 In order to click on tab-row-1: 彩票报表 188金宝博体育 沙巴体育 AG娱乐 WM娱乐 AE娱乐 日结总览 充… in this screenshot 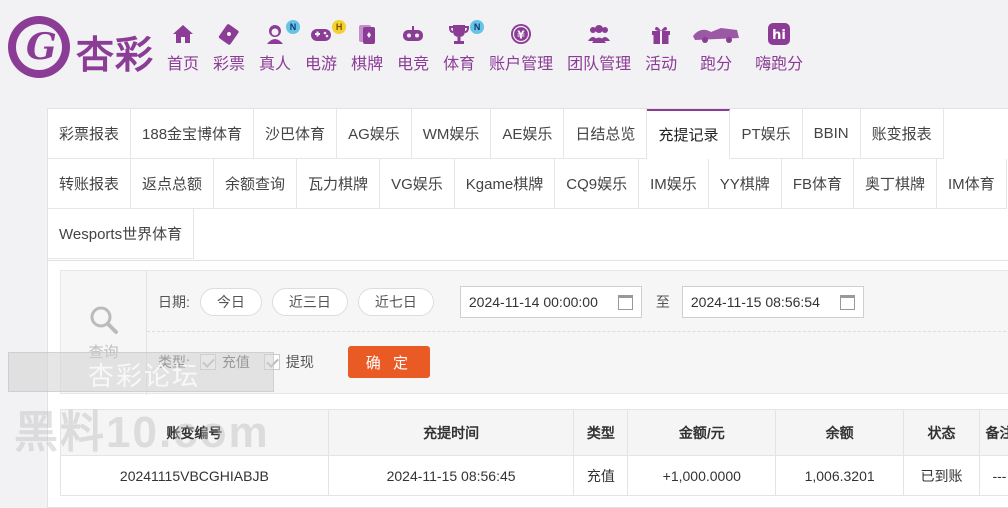, I will do `click(496, 134)`.